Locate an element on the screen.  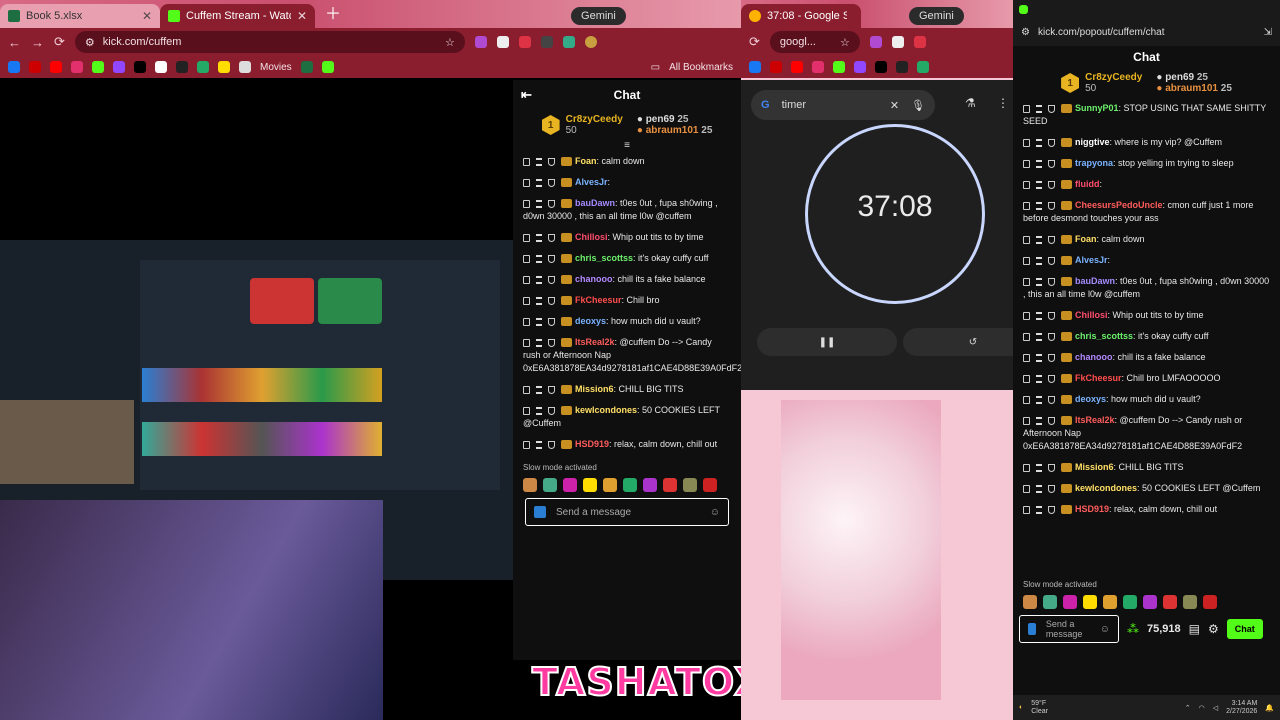
clock: 3:14 AM 2/27/2026 is located at coordinates (1241, 708).